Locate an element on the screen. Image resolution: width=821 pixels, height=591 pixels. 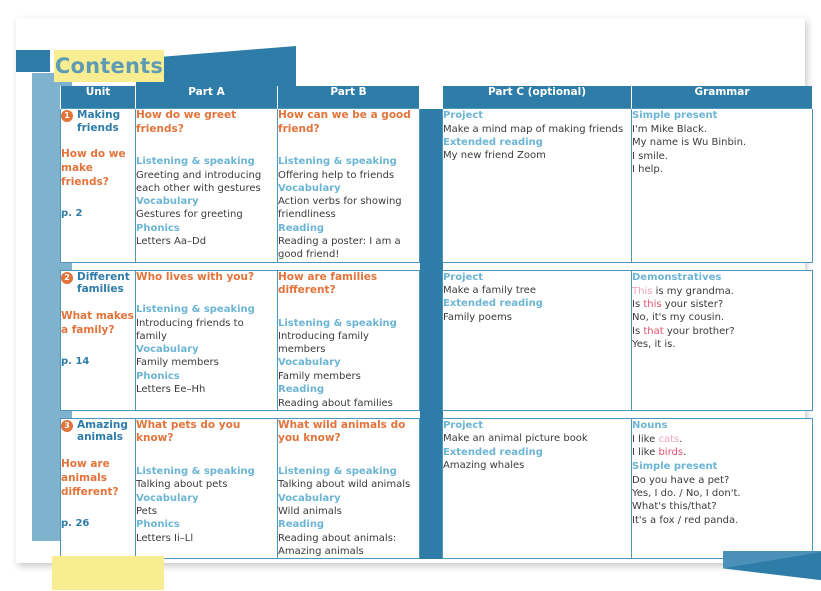
page-title-text: Contents is located at coordinates (109, 66).